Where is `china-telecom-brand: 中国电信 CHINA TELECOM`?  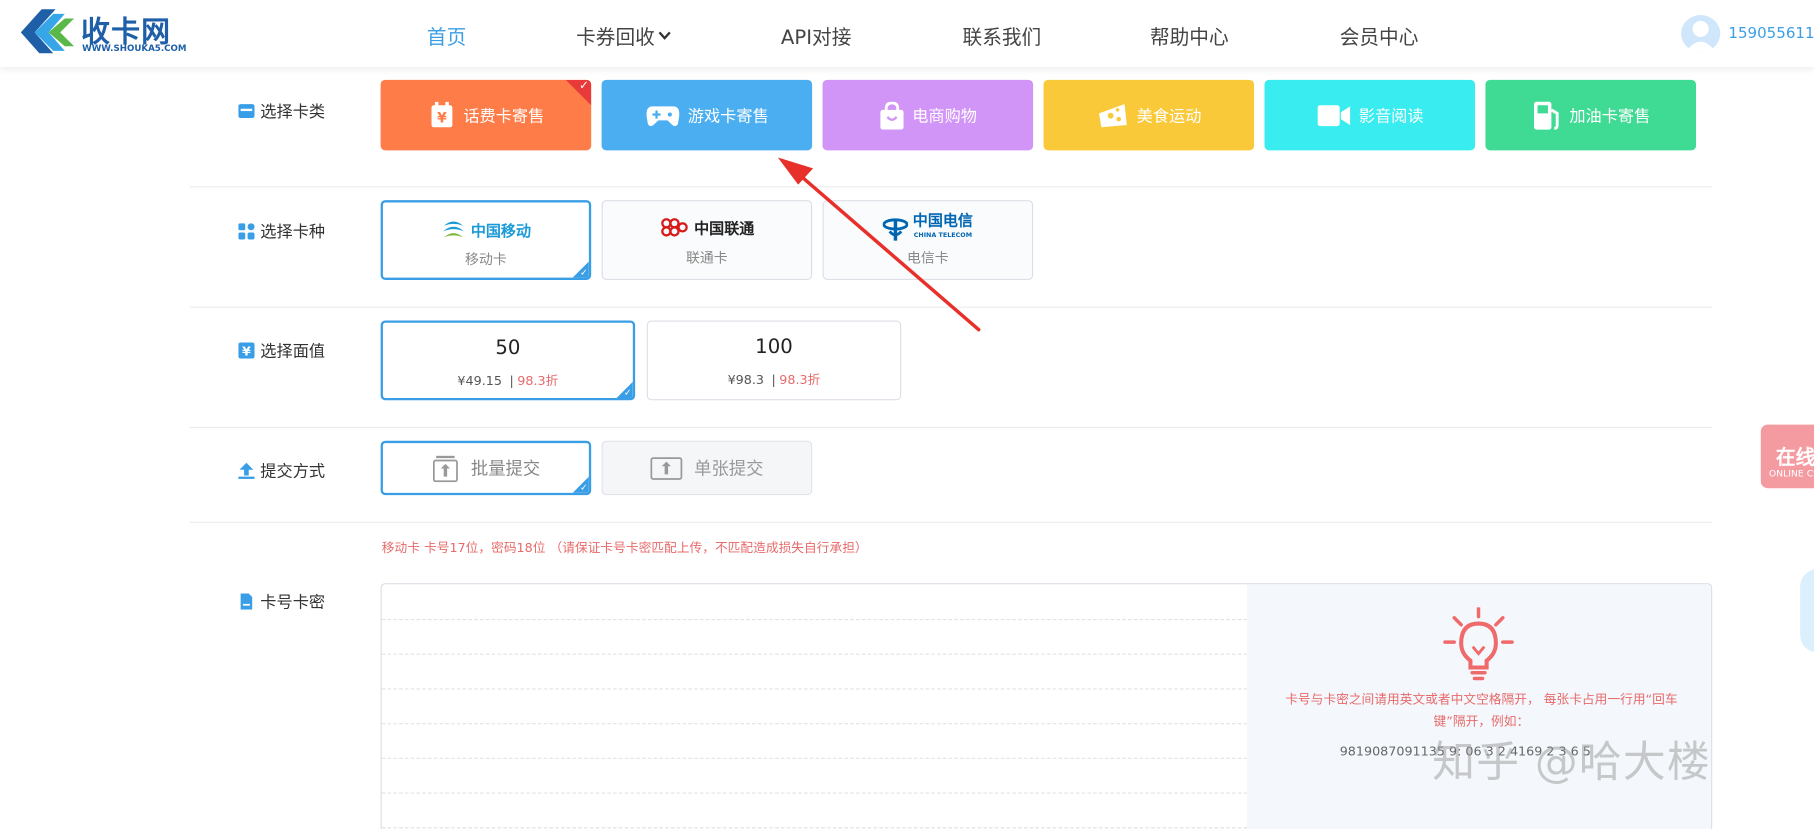 china-telecom-brand: 中国电信 CHINA TELECOM is located at coordinates (928, 227).